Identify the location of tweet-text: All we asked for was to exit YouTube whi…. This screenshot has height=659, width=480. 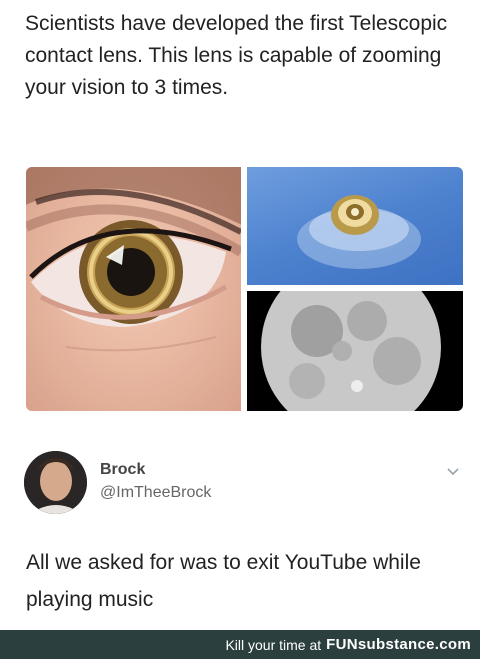
(223, 581).